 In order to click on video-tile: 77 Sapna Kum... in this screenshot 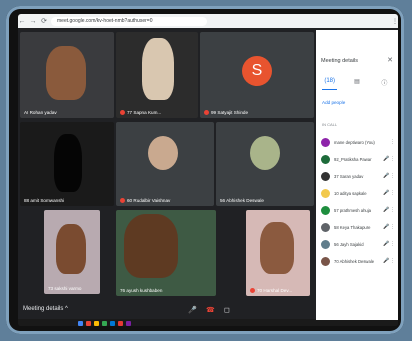, I will do `click(157, 75)`.